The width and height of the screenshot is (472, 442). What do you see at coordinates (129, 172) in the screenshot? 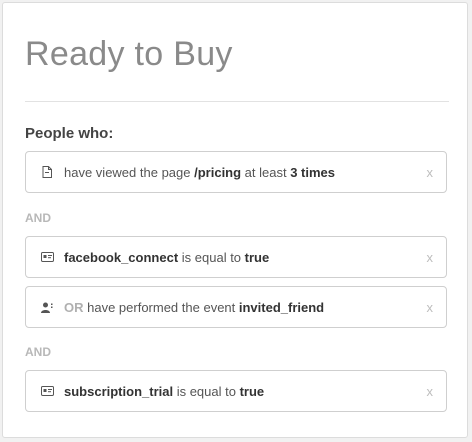
I see `rule-text-part: have viewed the page` at bounding box center [129, 172].